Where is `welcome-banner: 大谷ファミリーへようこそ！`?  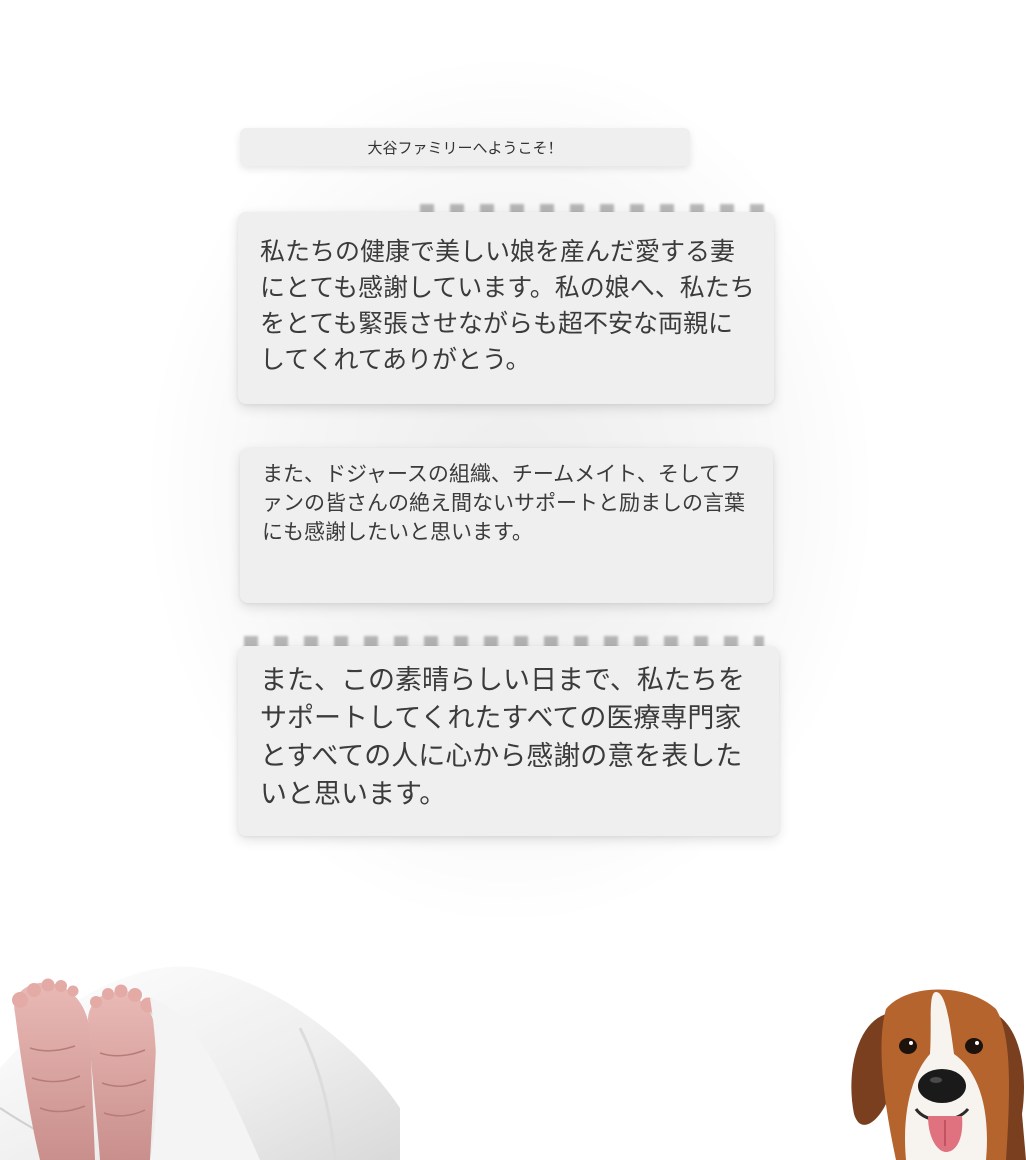
welcome-banner: 大谷ファミリーへようこそ！ is located at coordinates (465, 147).